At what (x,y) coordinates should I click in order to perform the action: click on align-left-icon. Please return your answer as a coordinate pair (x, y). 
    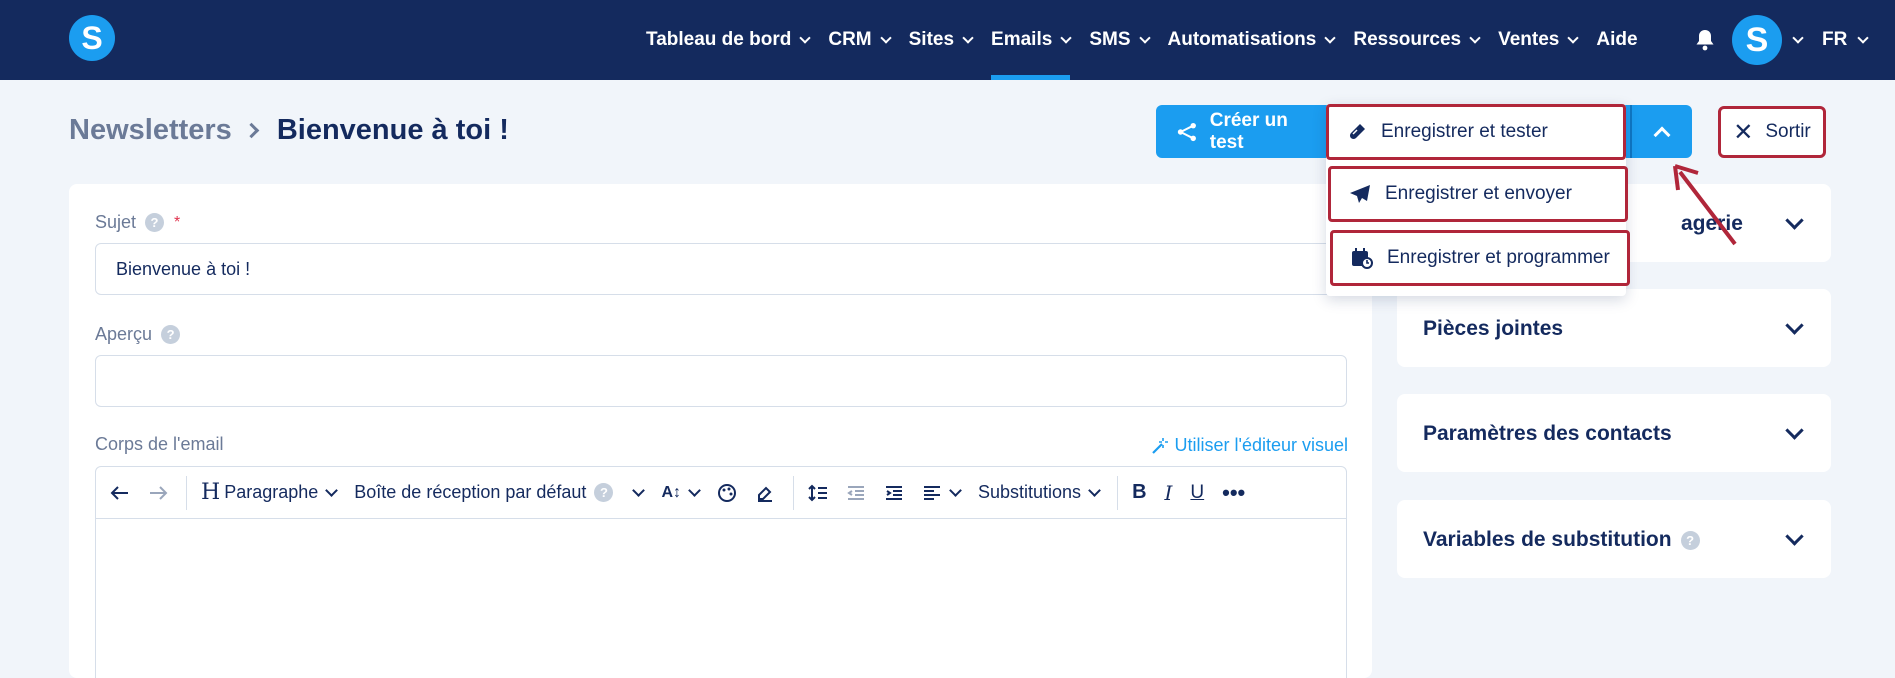
    Looking at the image, I should click on (932, 492).